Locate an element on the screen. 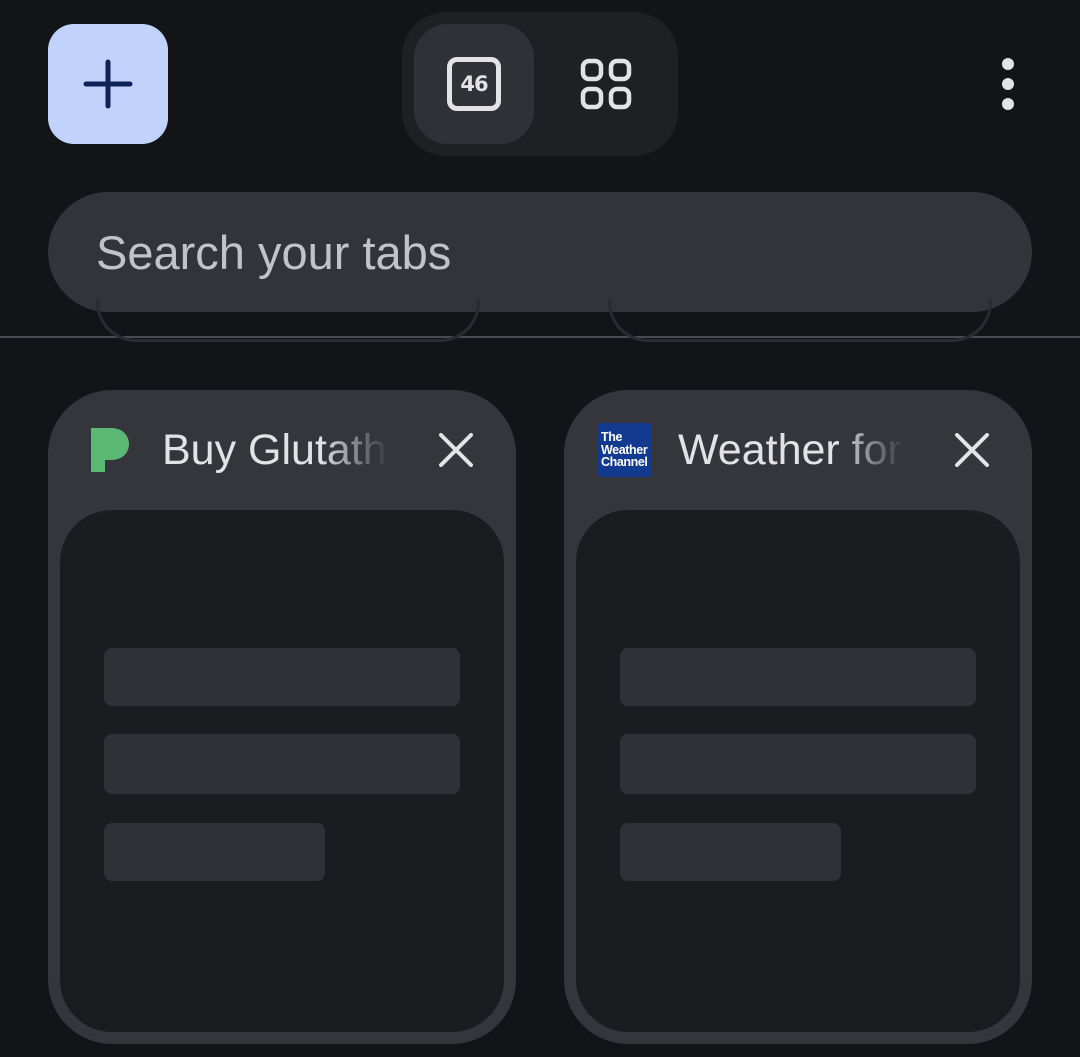 The height and width of the screenshot is (1057, 1080). tab-card-header: The Weather Channel Weather forecast is located at coordinates (798, 450).